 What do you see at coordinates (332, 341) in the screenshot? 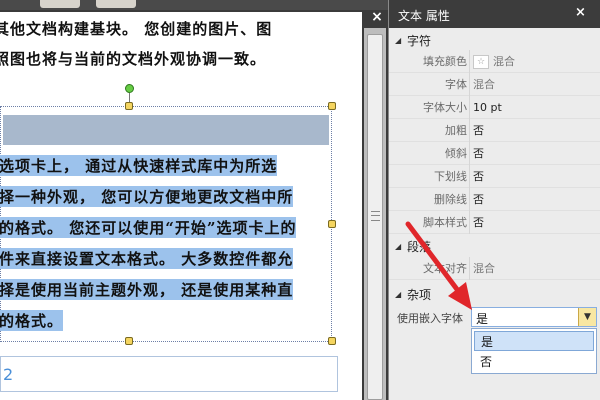
I see `resize-handle-bottom-right` at bounding box center [332, 341].